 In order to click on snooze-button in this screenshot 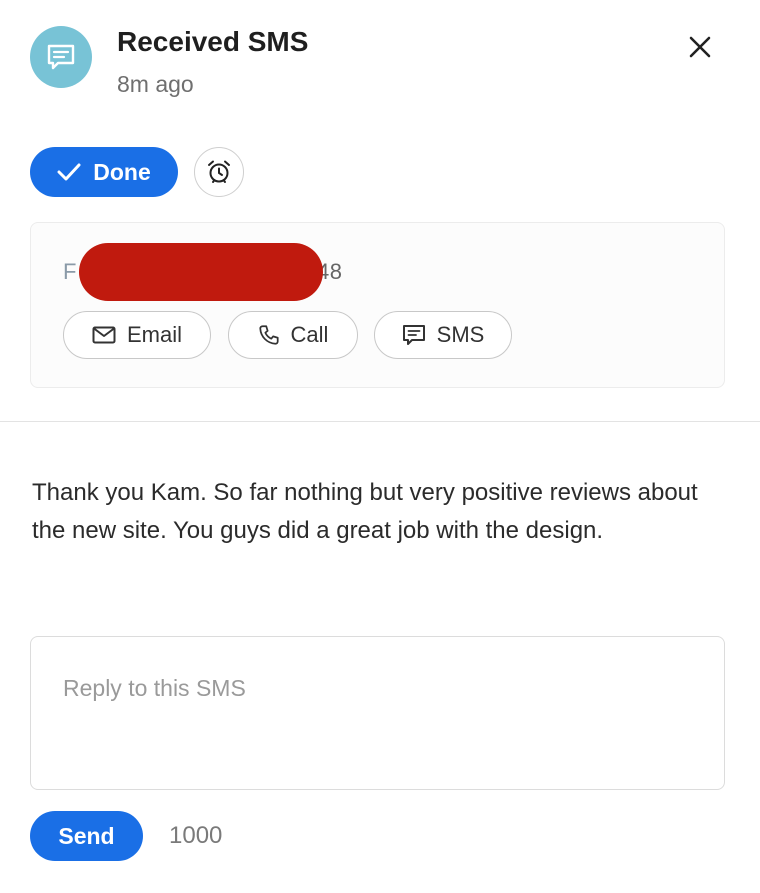, I will do `click(219, 172)`.